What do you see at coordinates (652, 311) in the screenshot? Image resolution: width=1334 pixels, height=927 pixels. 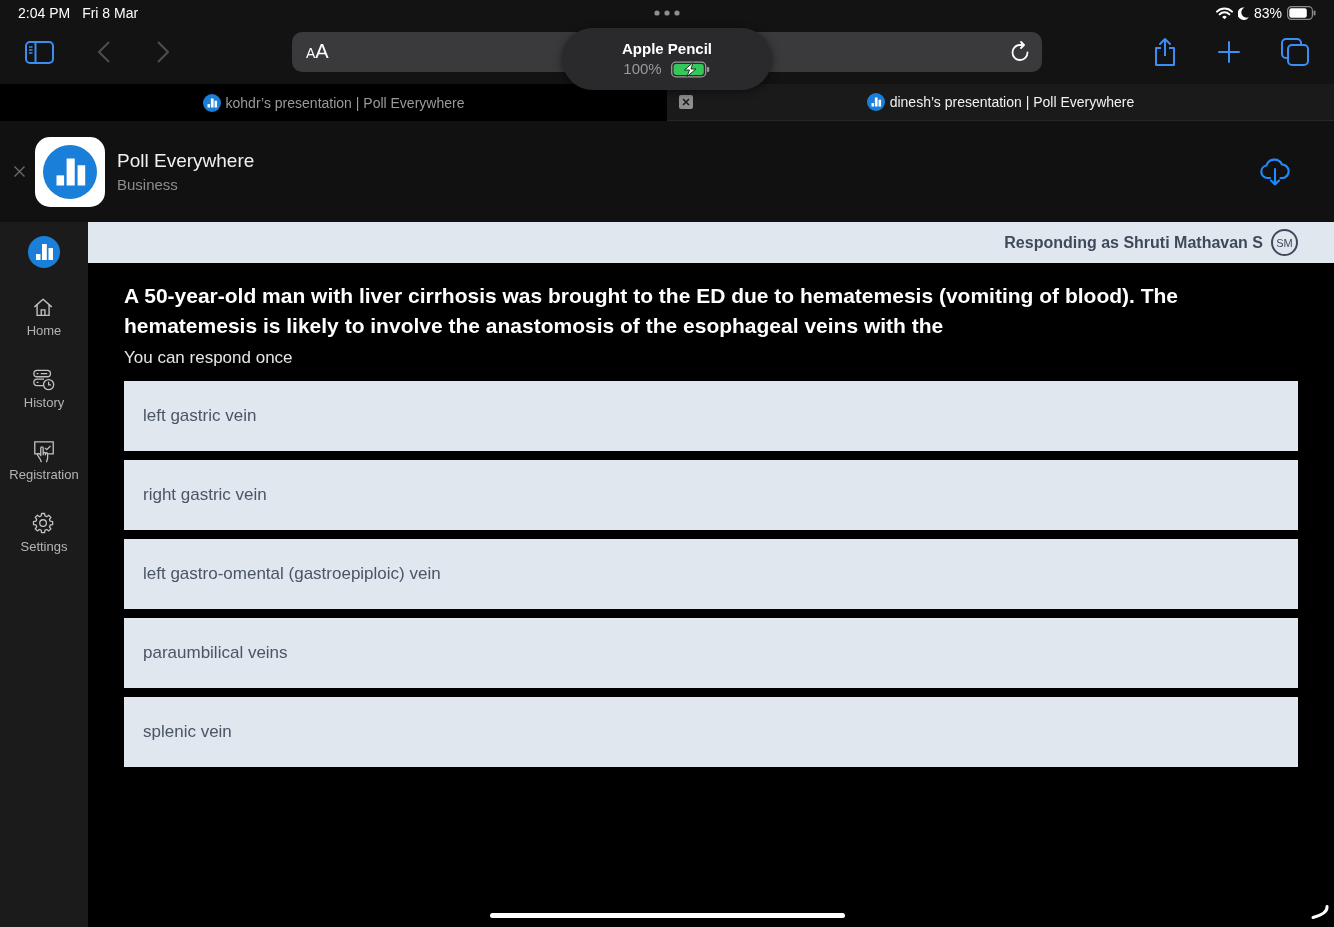 I see `question-text: A 50-year-old man with liver cirrhosis was brought to the ED due to hematemesis (vomiting of blood). The hematemesis is likely to involve the anastomosis of the esophageal veins with the` at bounding box center [652, 311].